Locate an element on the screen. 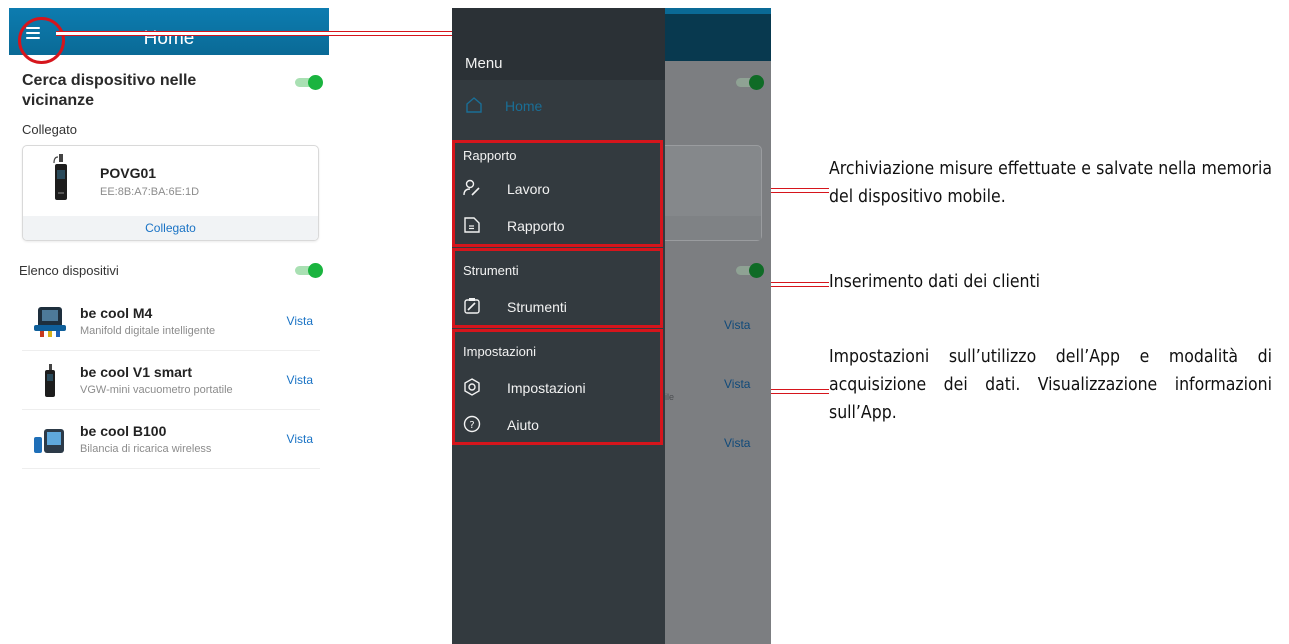 The height and width of the screenshot is (644, 1289). device-list-label: Elenco dispositivi is located at coordinates (69, 270).